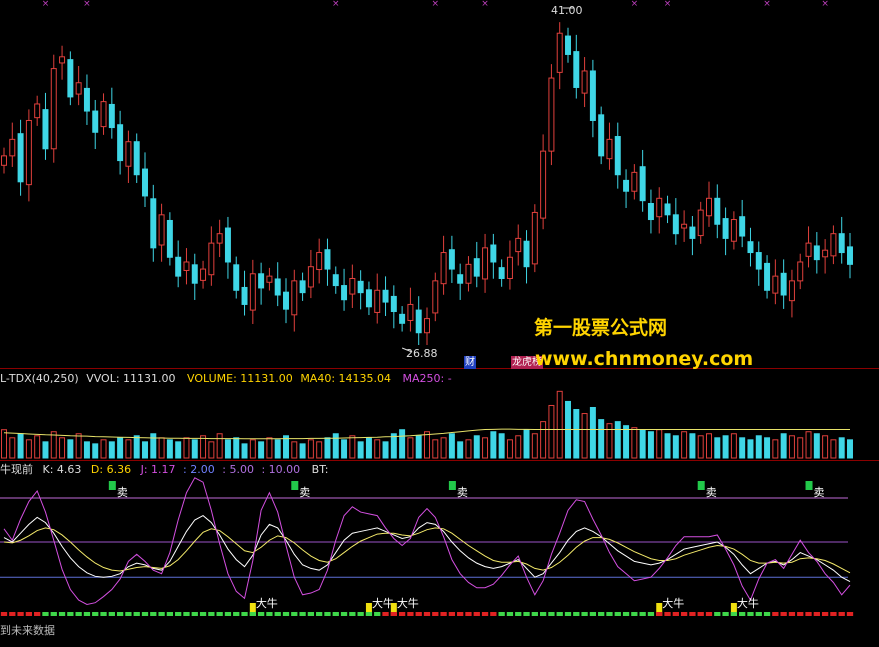 The image size is (879, 647). Describe the element at coordinates (39, 378) in the screenshot. I see `volume-indicator-name: L-TDX(40,250)` at that location.